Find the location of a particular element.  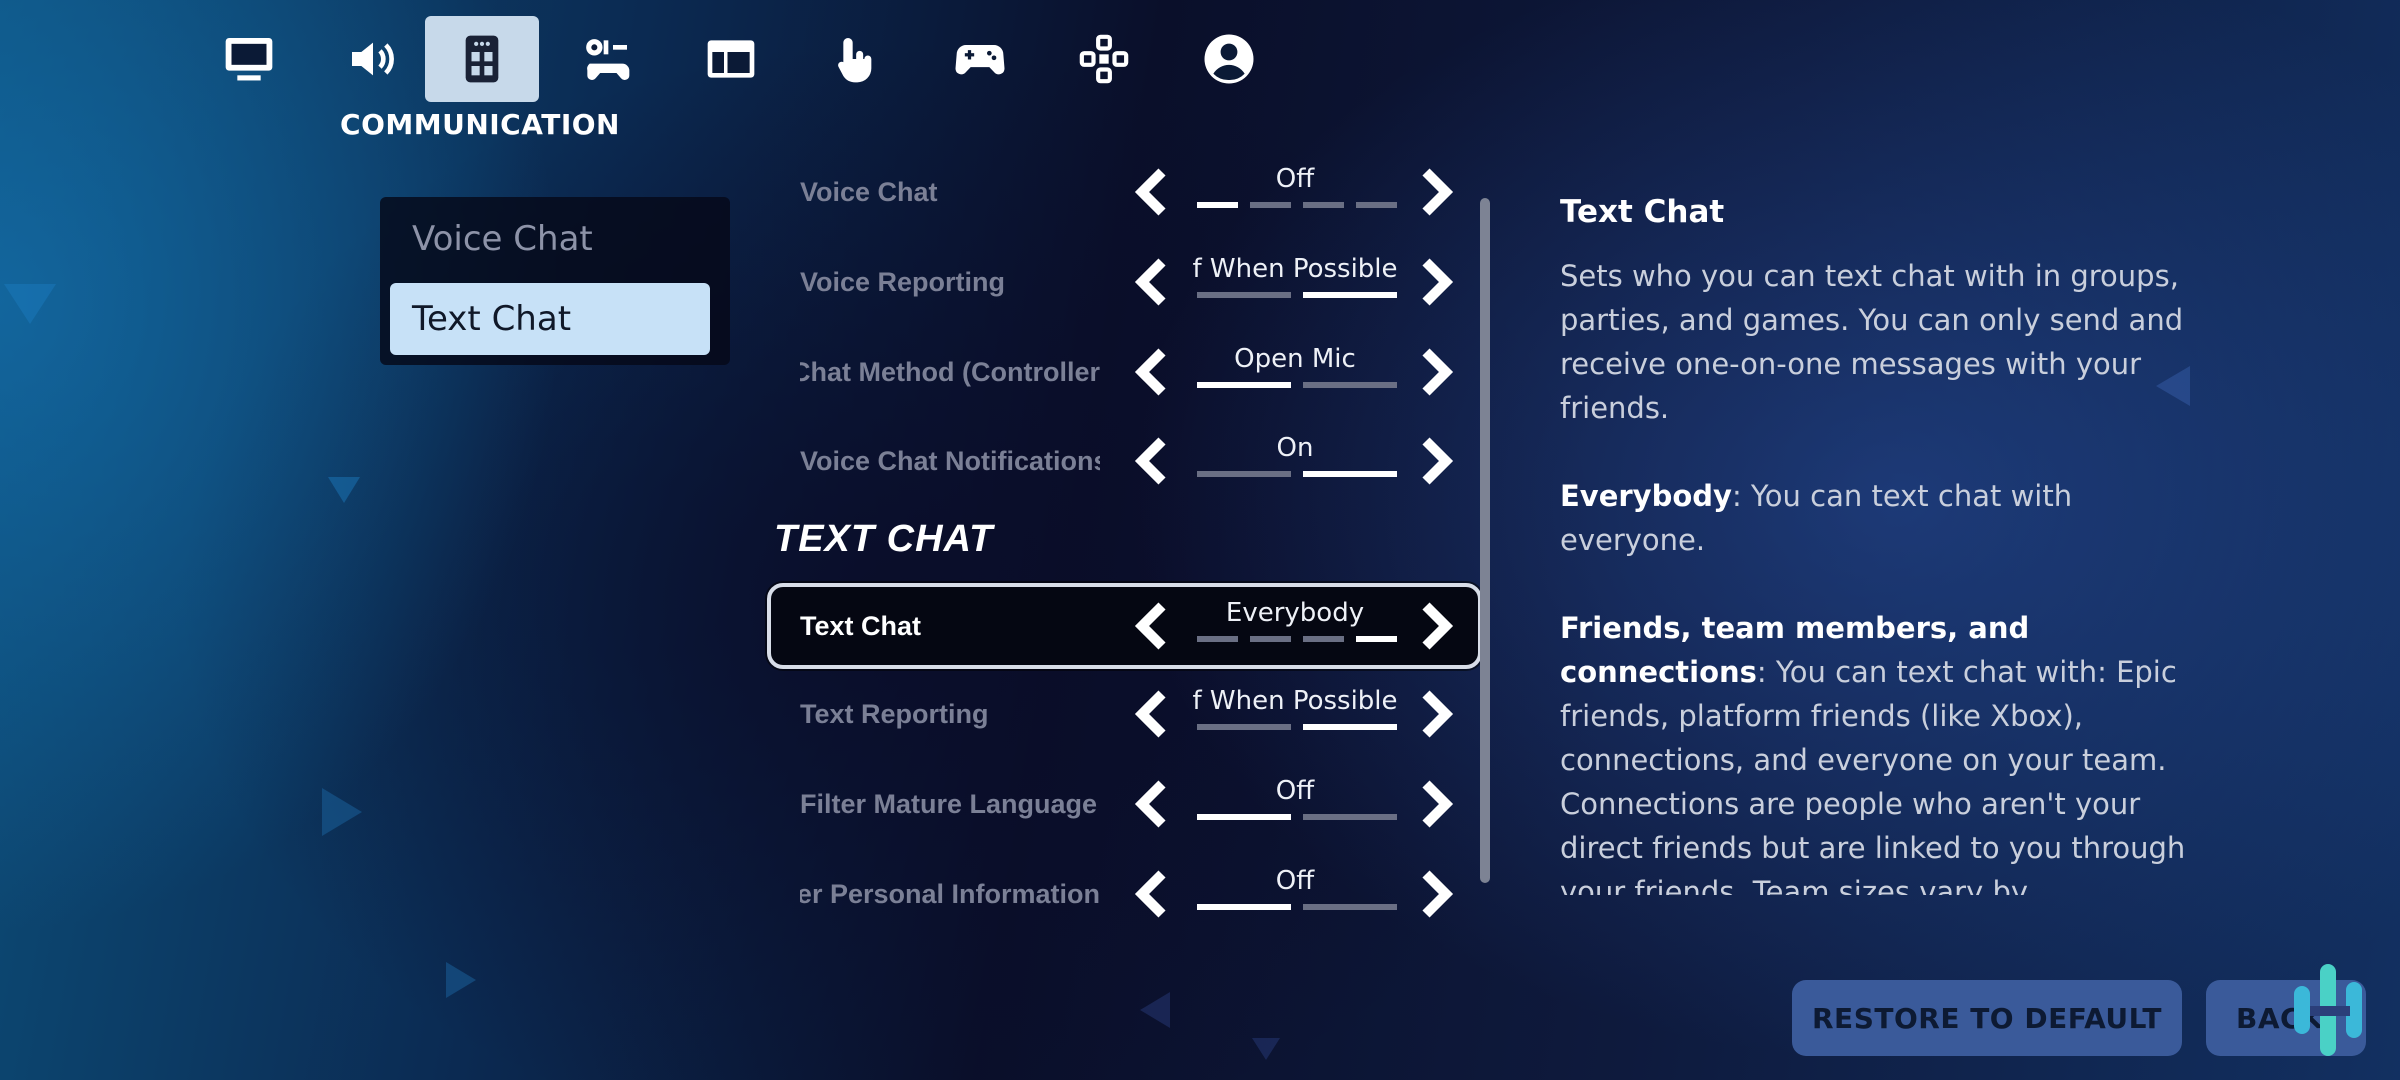

communication-icon is located at coordinates (482, 59).